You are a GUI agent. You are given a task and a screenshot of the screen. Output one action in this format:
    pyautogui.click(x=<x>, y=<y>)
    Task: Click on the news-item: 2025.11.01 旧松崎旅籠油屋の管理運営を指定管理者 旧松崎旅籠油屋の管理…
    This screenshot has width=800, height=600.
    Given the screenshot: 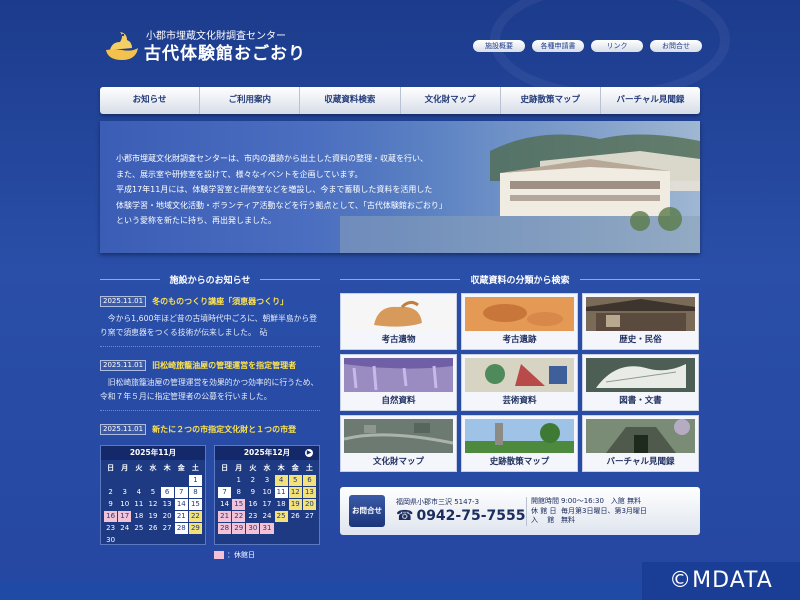 What is the action you would take?
    pyautogui.click(x=210, y=384)
    